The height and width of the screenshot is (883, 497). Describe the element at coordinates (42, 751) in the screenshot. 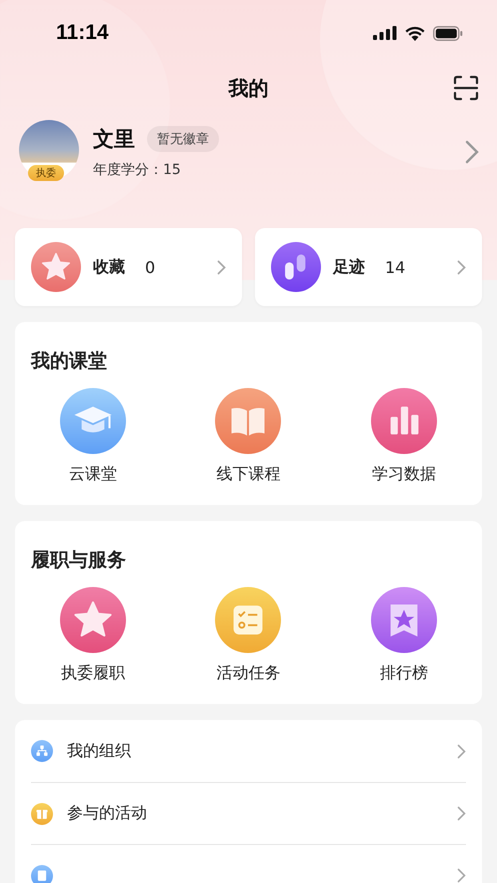

I see `hierarchy-icon` at that location.